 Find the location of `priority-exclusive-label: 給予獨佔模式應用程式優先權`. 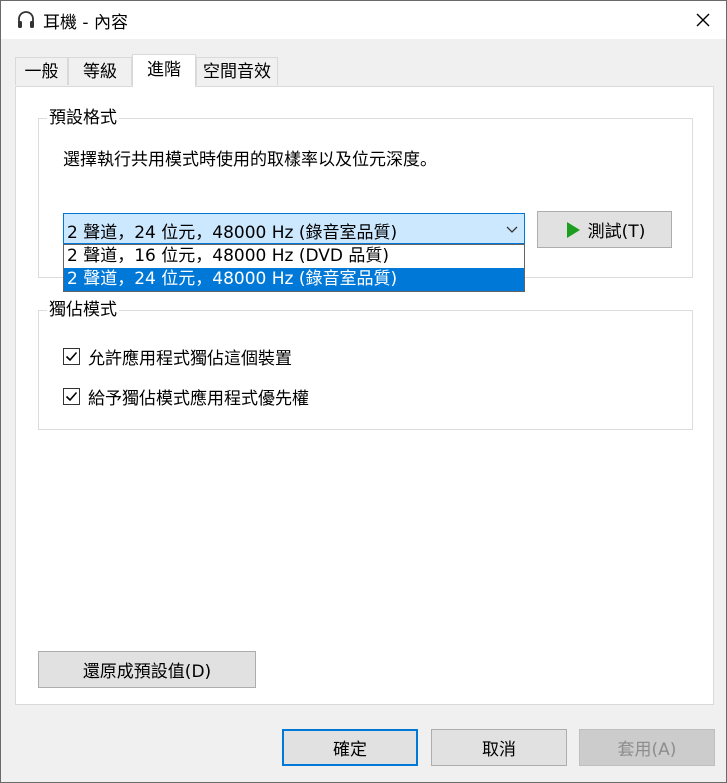

priority-exclusive-label: 給予獨佔模式應用程式優先權 is located at coordinates (198, 398).